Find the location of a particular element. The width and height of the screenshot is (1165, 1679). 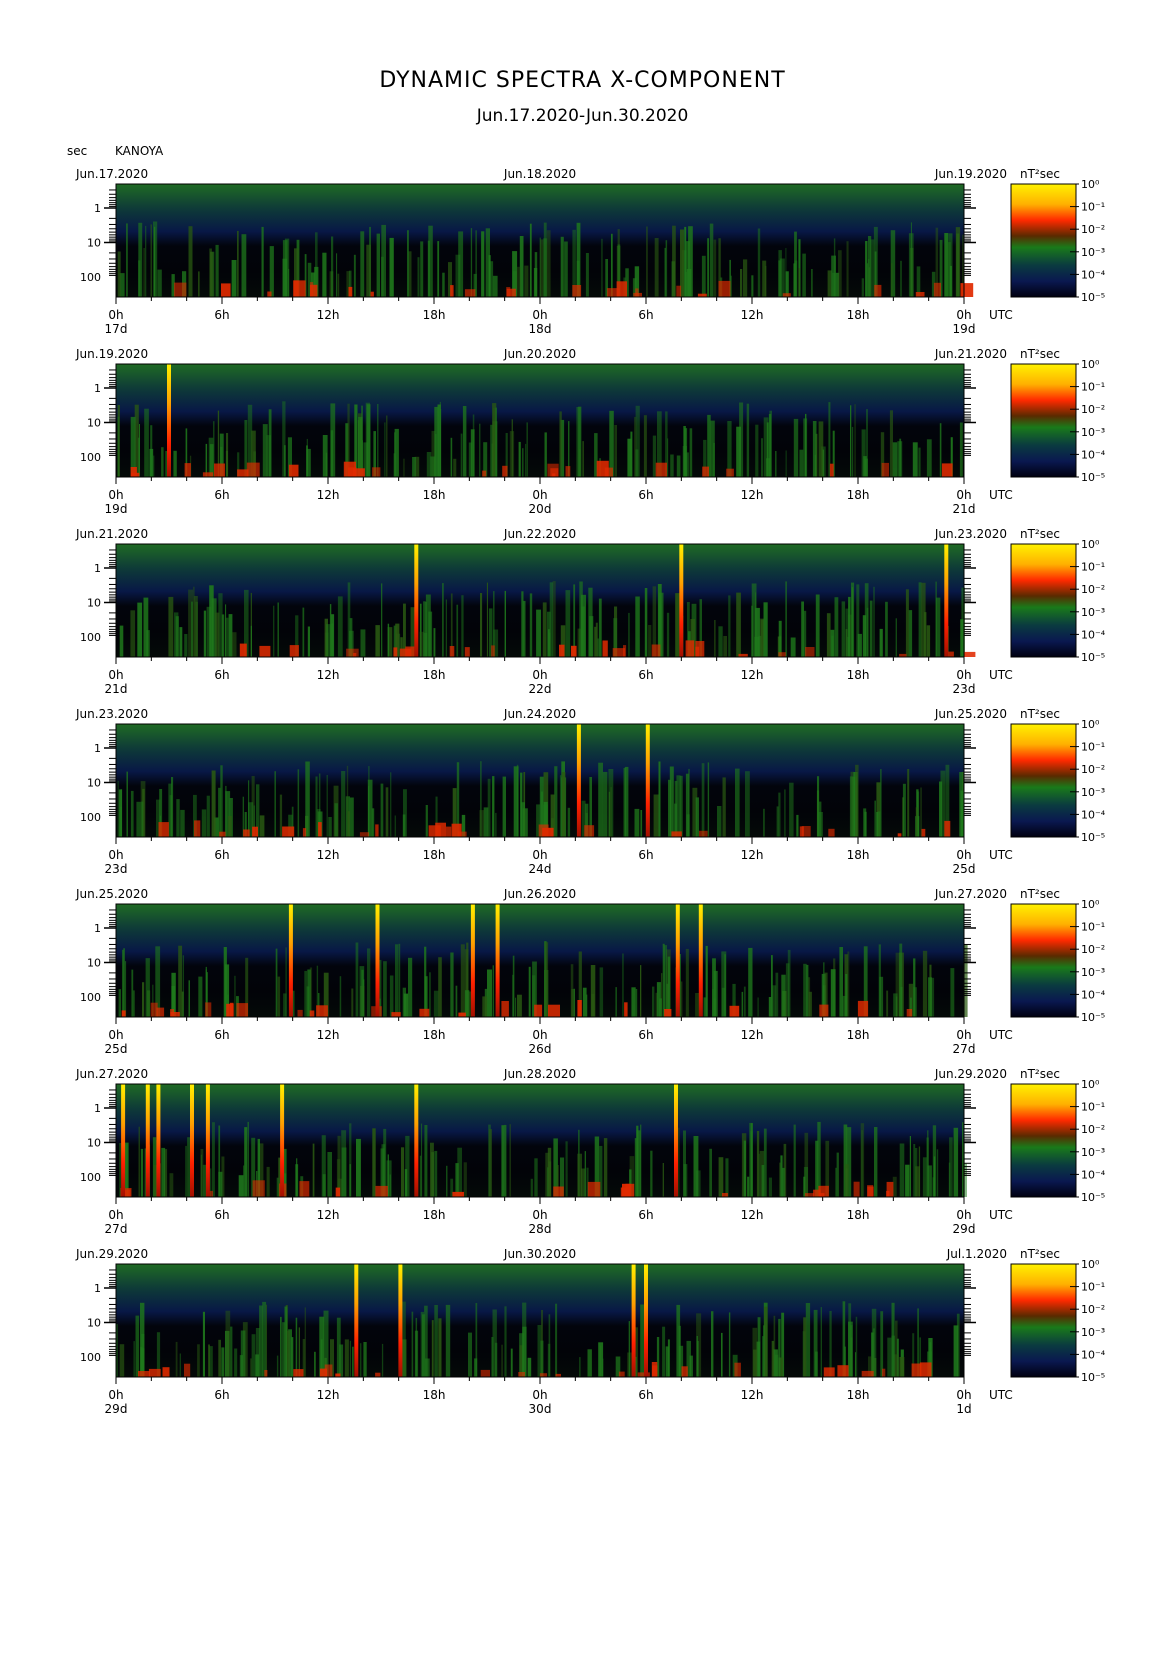

colorbar-tick-label: 10⁻⁴ is located at coordinates (1093, 274).